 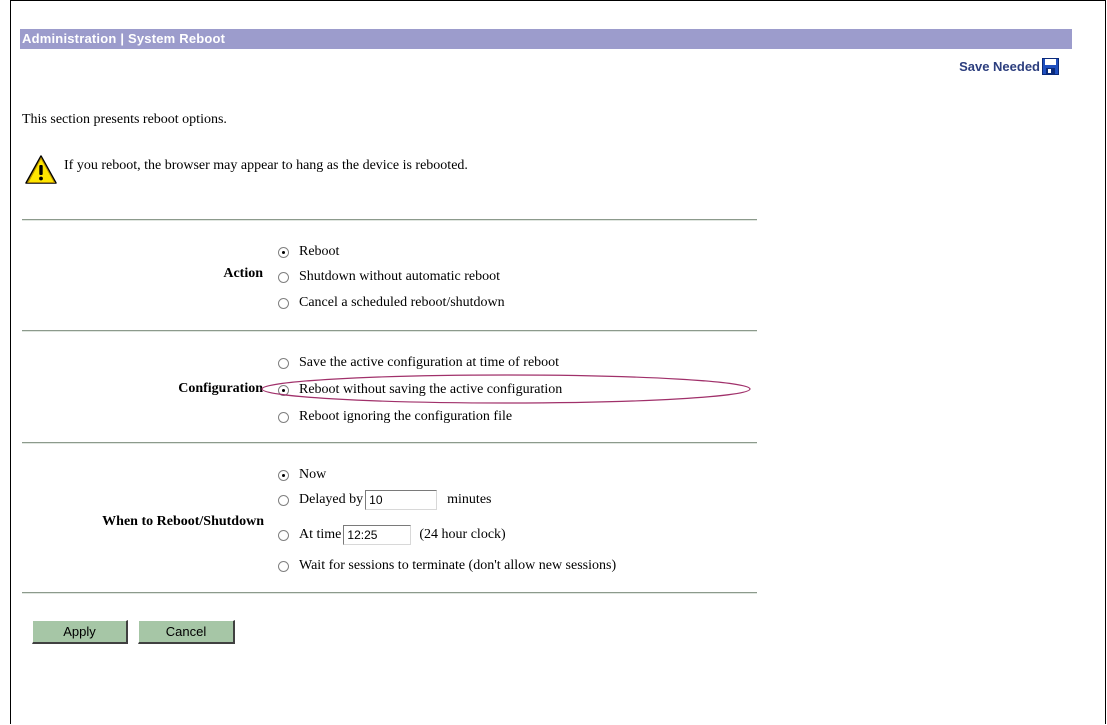 What do you see at coordinates (546, 39) in the screenshot?
I see `page-title: Administration | System Reboot` at bounding box center [546, 39].